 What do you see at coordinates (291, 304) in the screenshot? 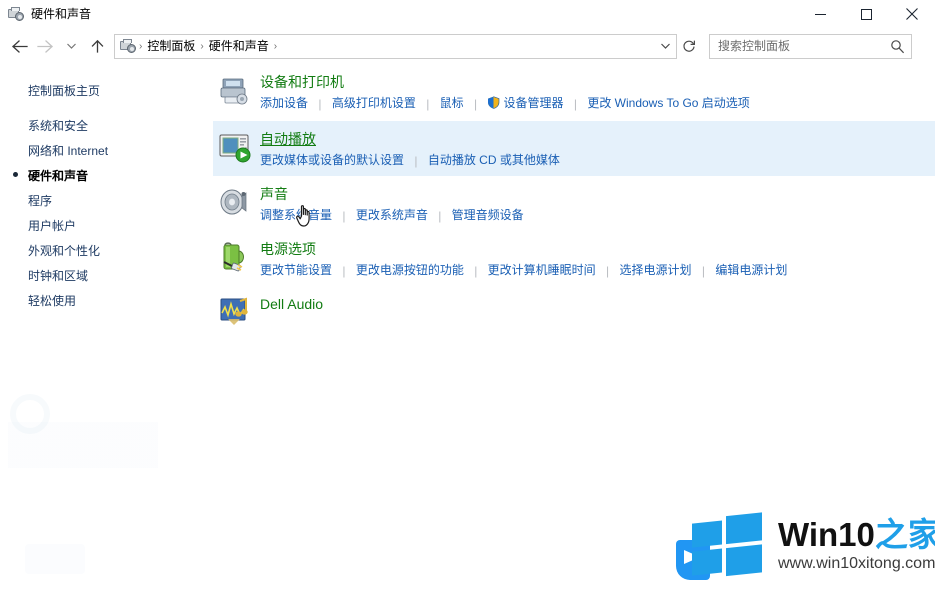
I see `category-title-dell-audio: Dell Audio` at bounding box center [291, 304].